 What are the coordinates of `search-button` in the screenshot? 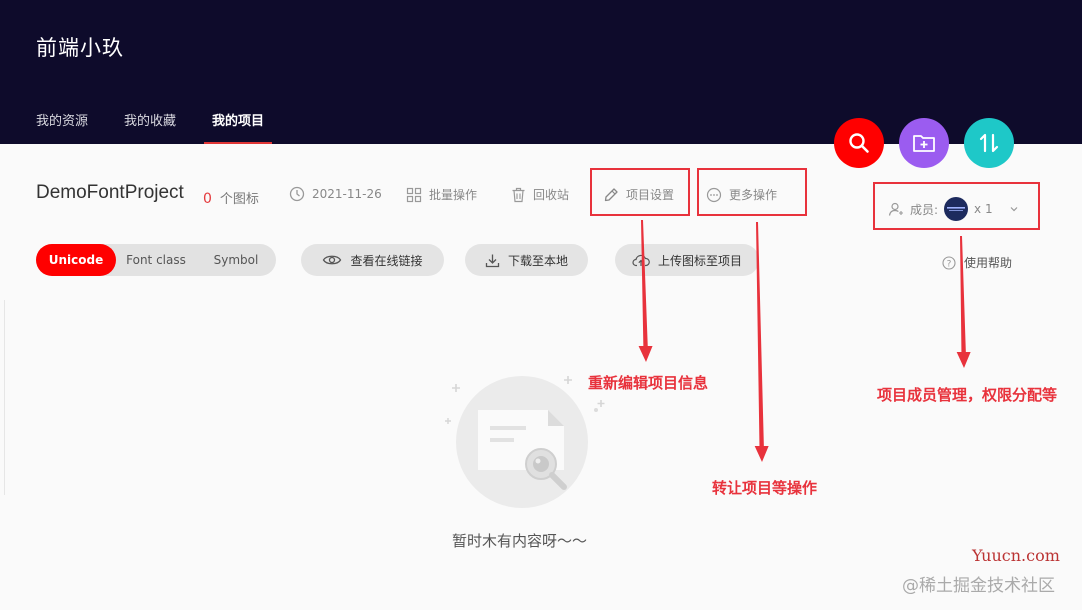 It's located at (859, 143).